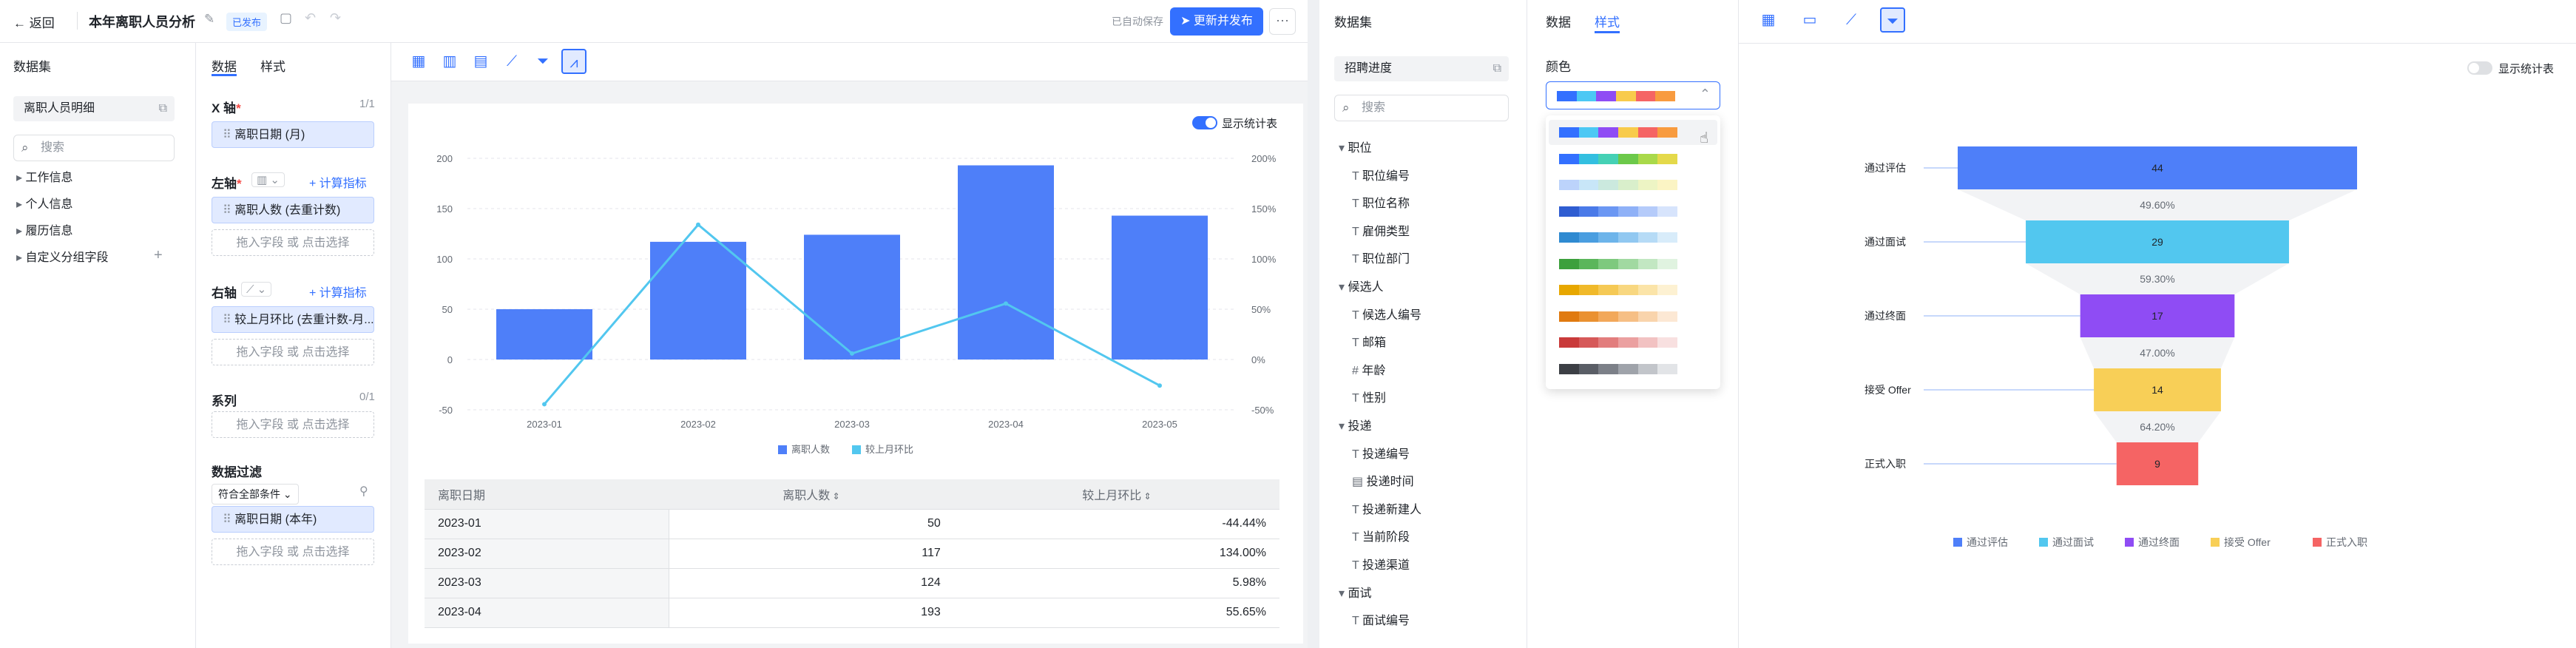  Describe the element at coordinates (1421, 68) in the screenshot. I see `right-dataset-selector: 招聘进度 ⧉` at that location.